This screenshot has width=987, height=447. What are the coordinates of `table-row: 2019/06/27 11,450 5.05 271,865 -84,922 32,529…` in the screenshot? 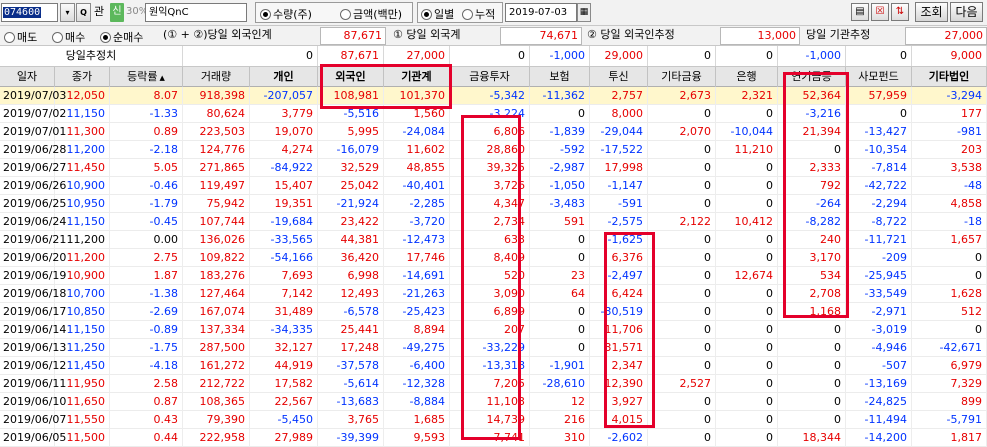 It's located at (493, 168).